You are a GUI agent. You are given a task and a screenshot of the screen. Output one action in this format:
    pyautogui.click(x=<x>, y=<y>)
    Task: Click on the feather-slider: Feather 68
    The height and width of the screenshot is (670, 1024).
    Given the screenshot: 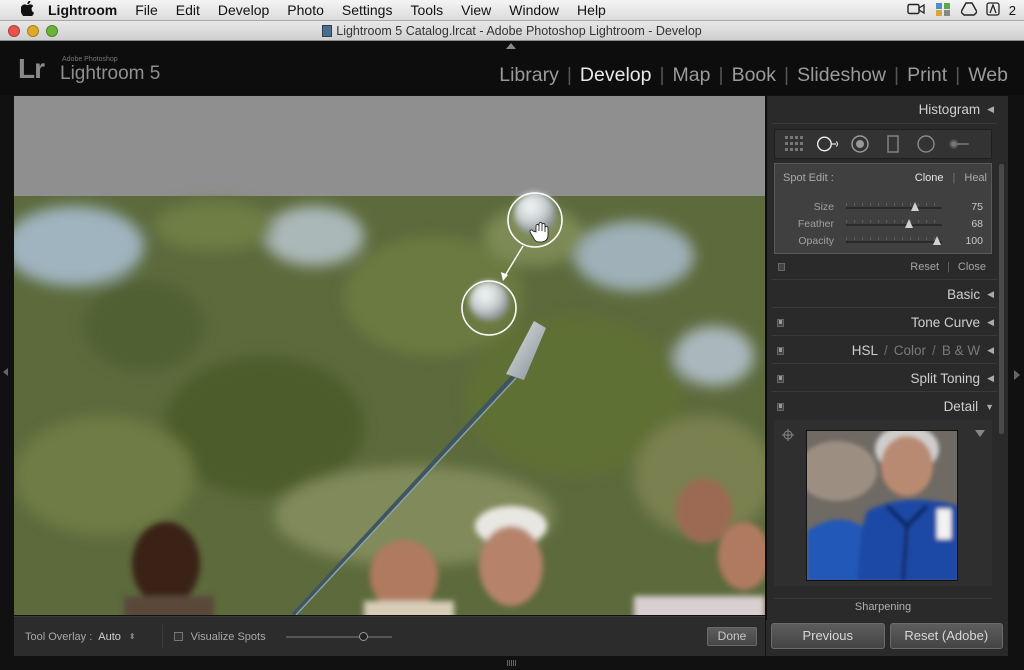 What is the action you would take?
    pyautogui.click(x=885, y=224)
    